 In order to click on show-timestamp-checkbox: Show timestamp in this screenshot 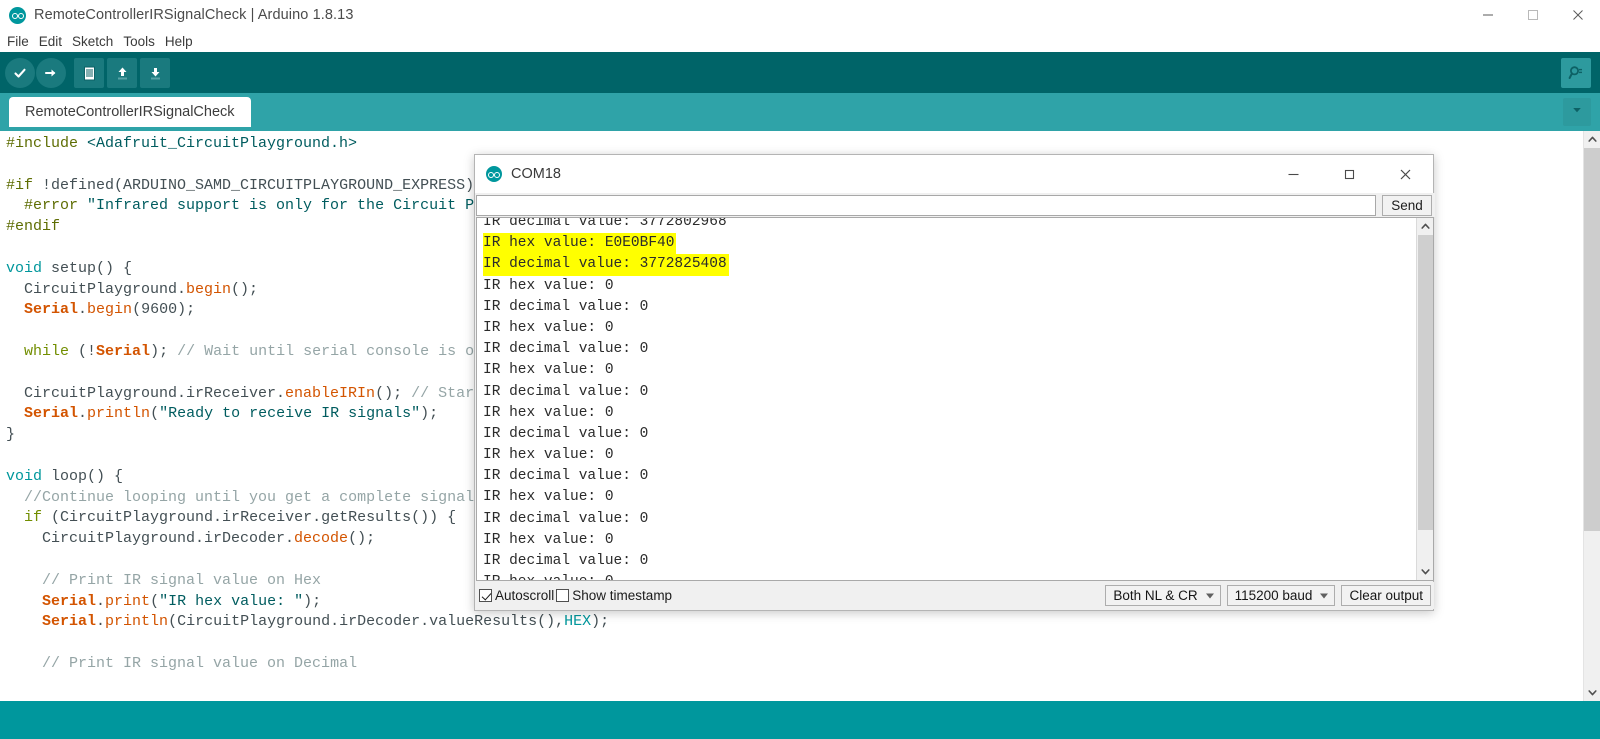, I will do `click(614, 595)`.